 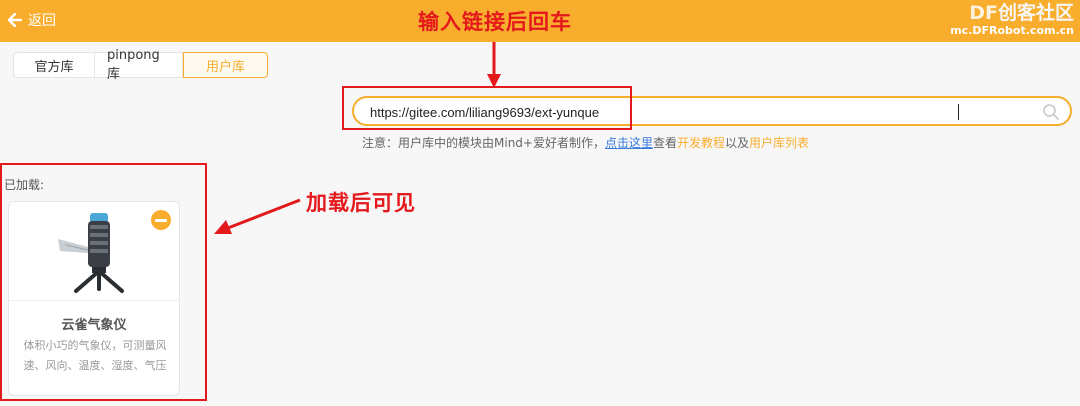 I want to click on top-bar: 返回 输入链接后回车 DF创客社区 mc.DFRobot.com.cn, so click(x=540, y=21).